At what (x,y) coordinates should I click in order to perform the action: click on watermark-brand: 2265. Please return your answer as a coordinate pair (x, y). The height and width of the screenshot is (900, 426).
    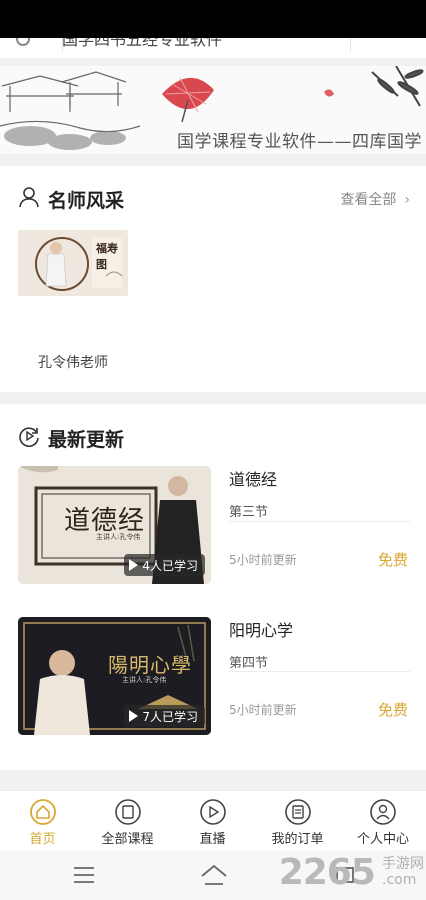
    Looking at the image, I should click on (327, 872).